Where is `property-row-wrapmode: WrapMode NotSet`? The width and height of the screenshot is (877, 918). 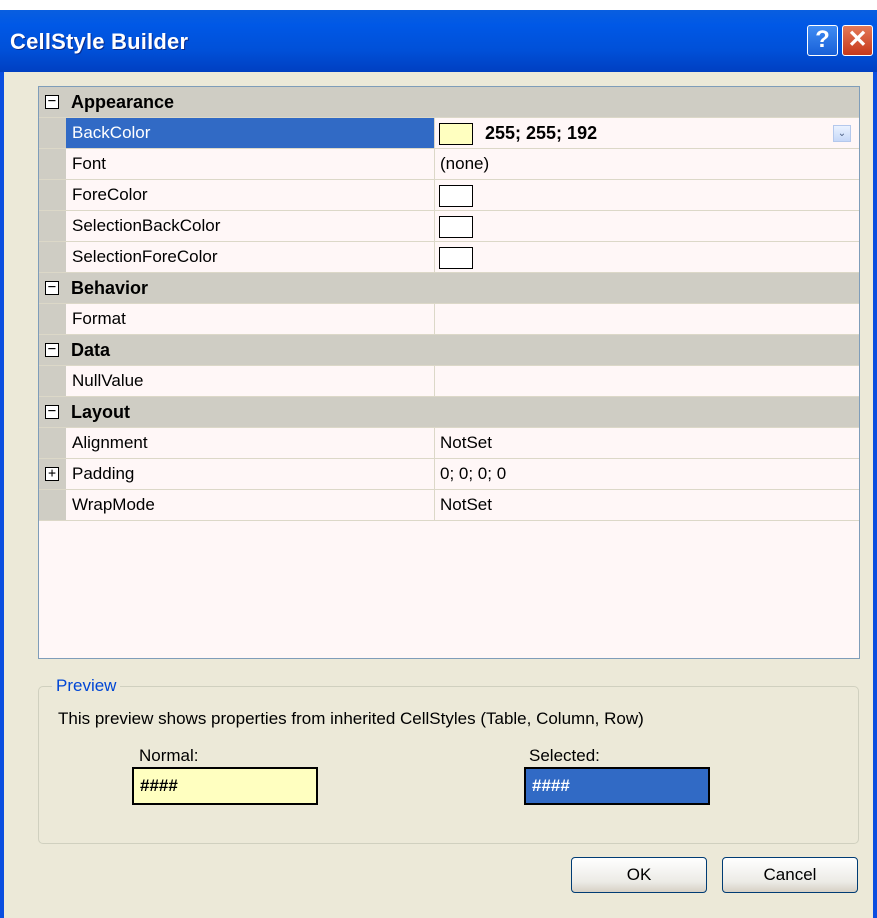 property-row-wrapmode: WrapMode NotSet is located at coordinates (449, 505).